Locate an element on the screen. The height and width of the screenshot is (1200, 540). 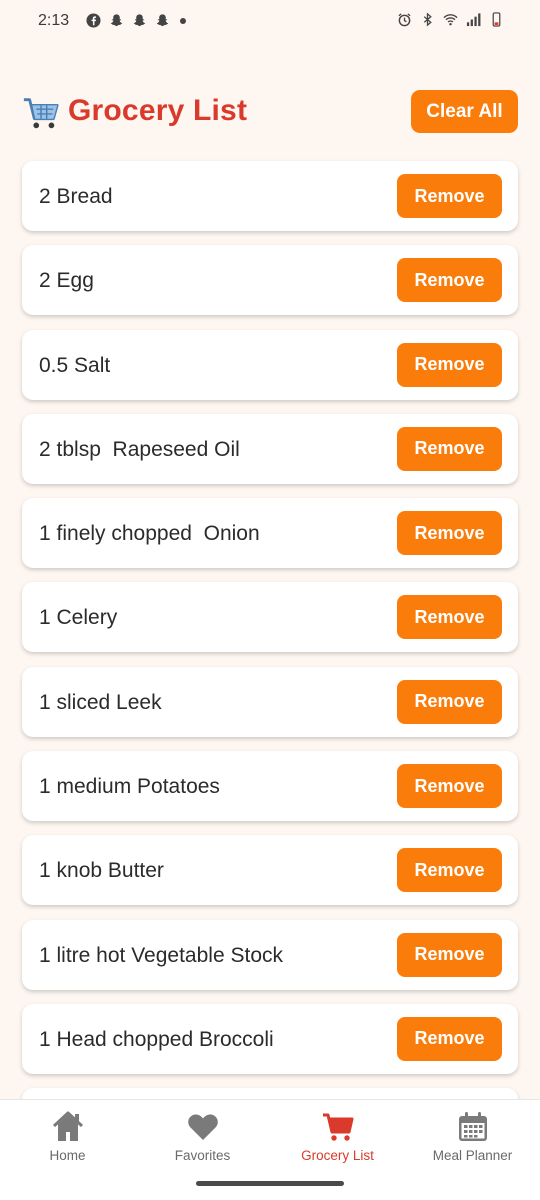
status-time: 2:13 is located at coordinates (54, 20).